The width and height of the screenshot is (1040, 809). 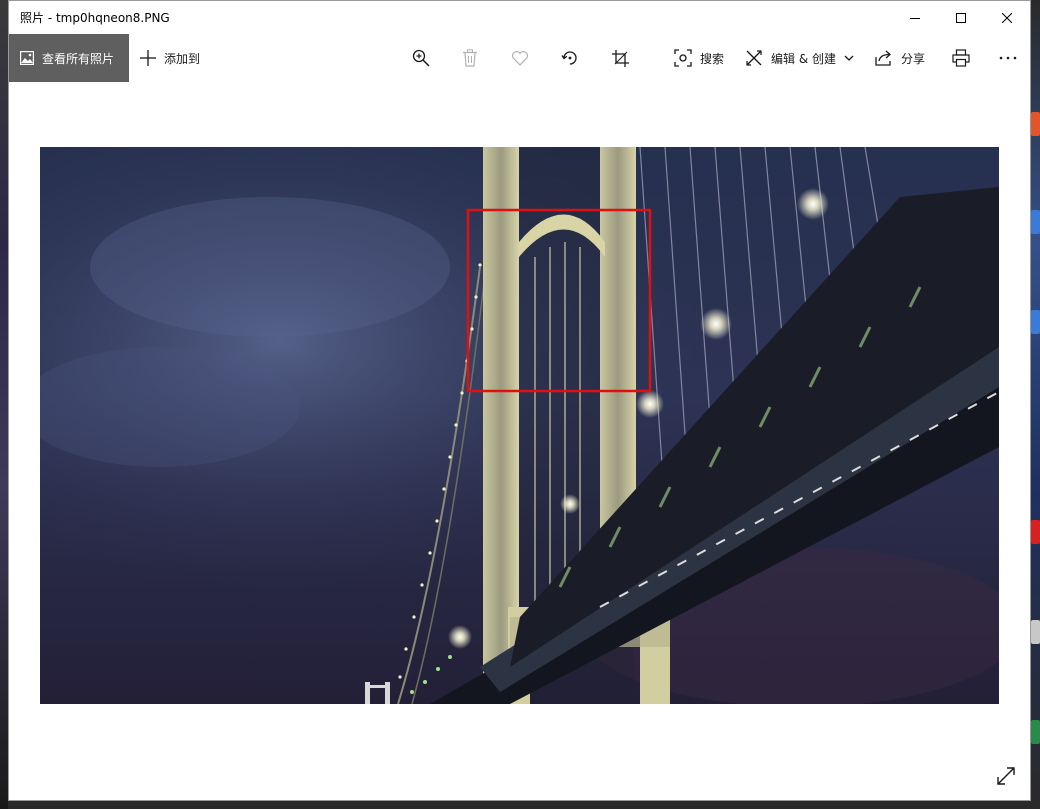 I want to click on delete-button, so click(x=470, y=58).